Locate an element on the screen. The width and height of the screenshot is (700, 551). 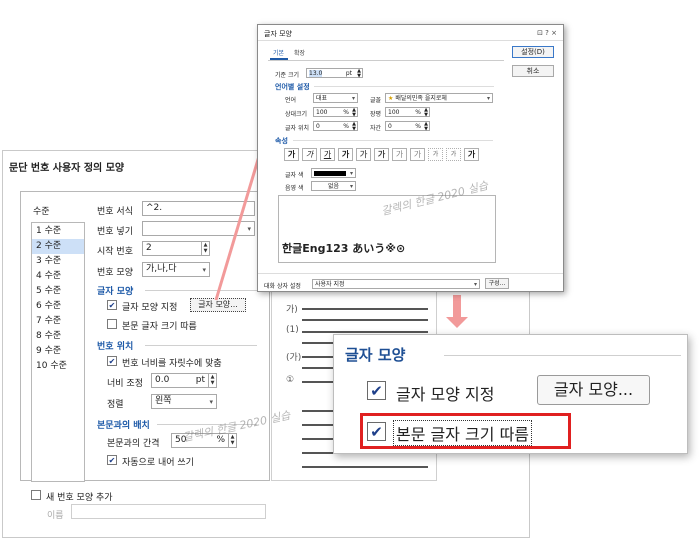
auto-indent-label: 자동으로 내어 쓰기 is located at coordinates (158, 463).